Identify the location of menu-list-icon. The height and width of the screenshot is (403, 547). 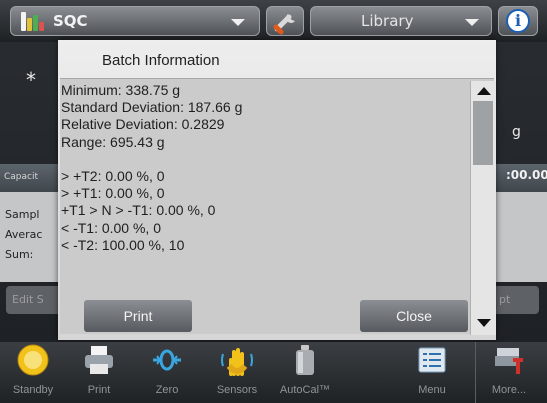
(432, 360).